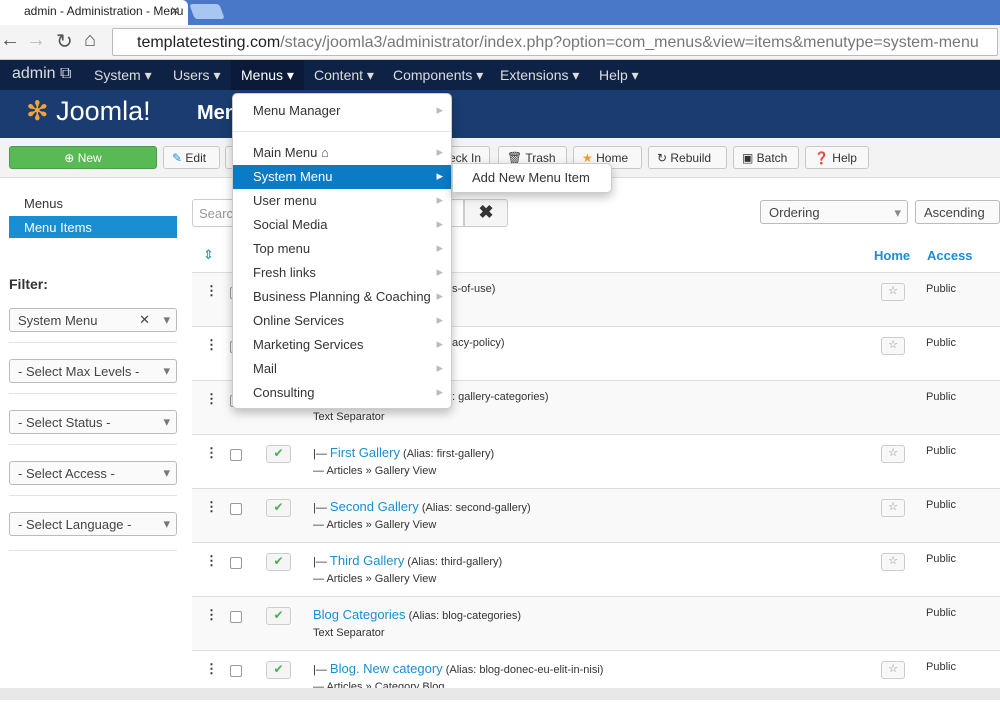 The width and height of the screenshot is (1000, 704). I want to click on forward-icon: →, so click(36, 40).